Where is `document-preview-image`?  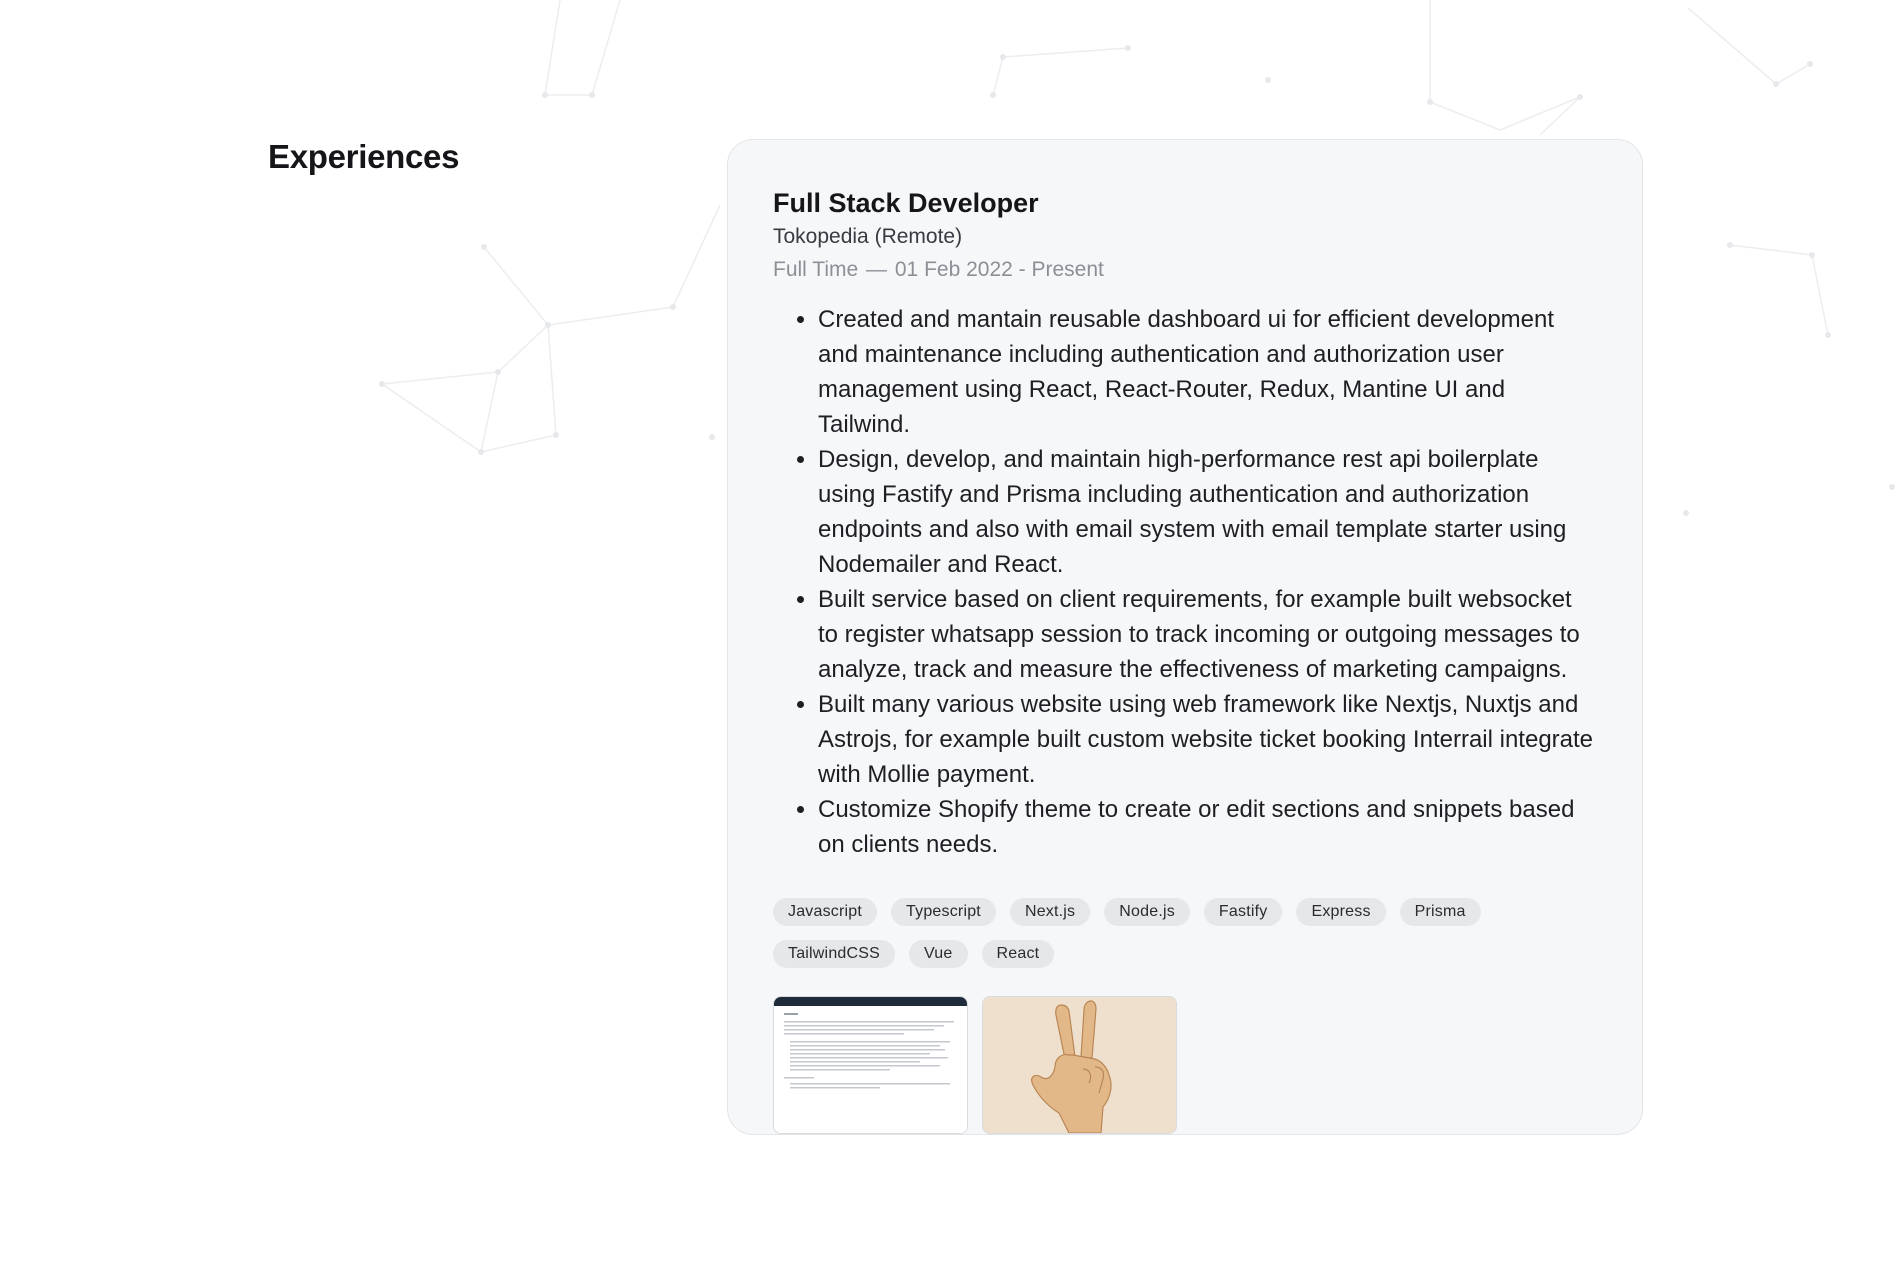
document-preview-image is located at coordinates (870, 1065).